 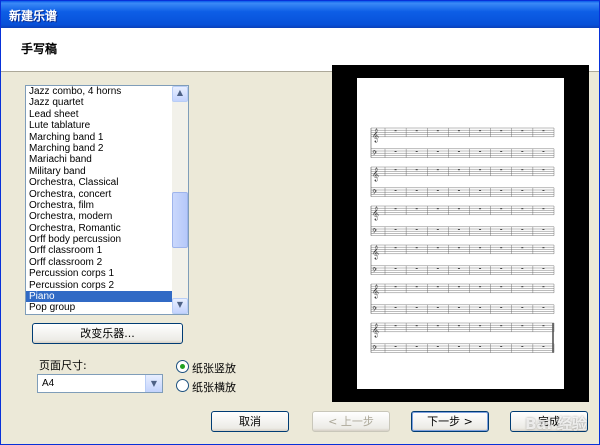 I want to click on list-item: Orff classroom 2, so click(x=99, y=262).